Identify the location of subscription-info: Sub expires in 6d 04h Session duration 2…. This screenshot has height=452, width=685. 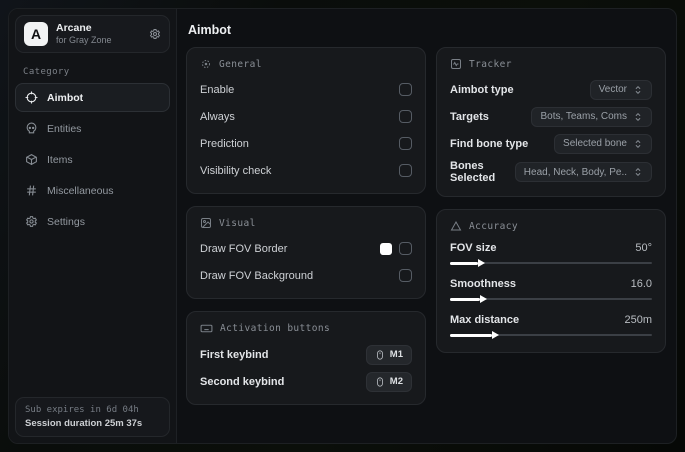
(92, 417).